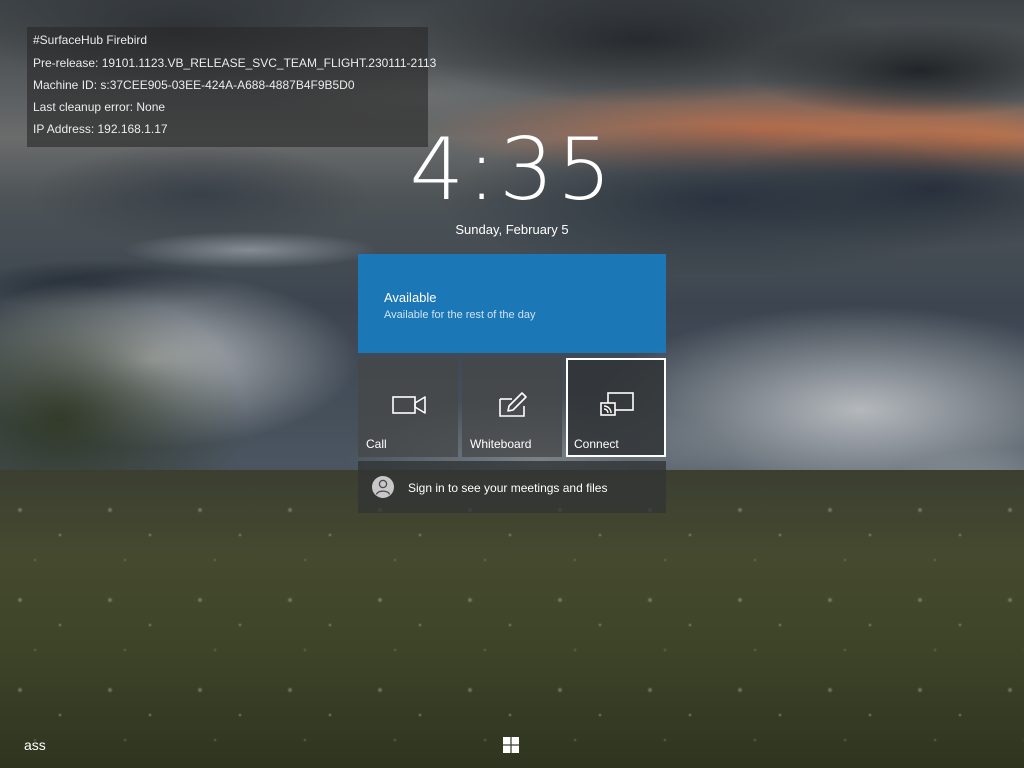 This screenshot has height=768, width=1024. I want to click on status-title: Available, so click(410, 297).